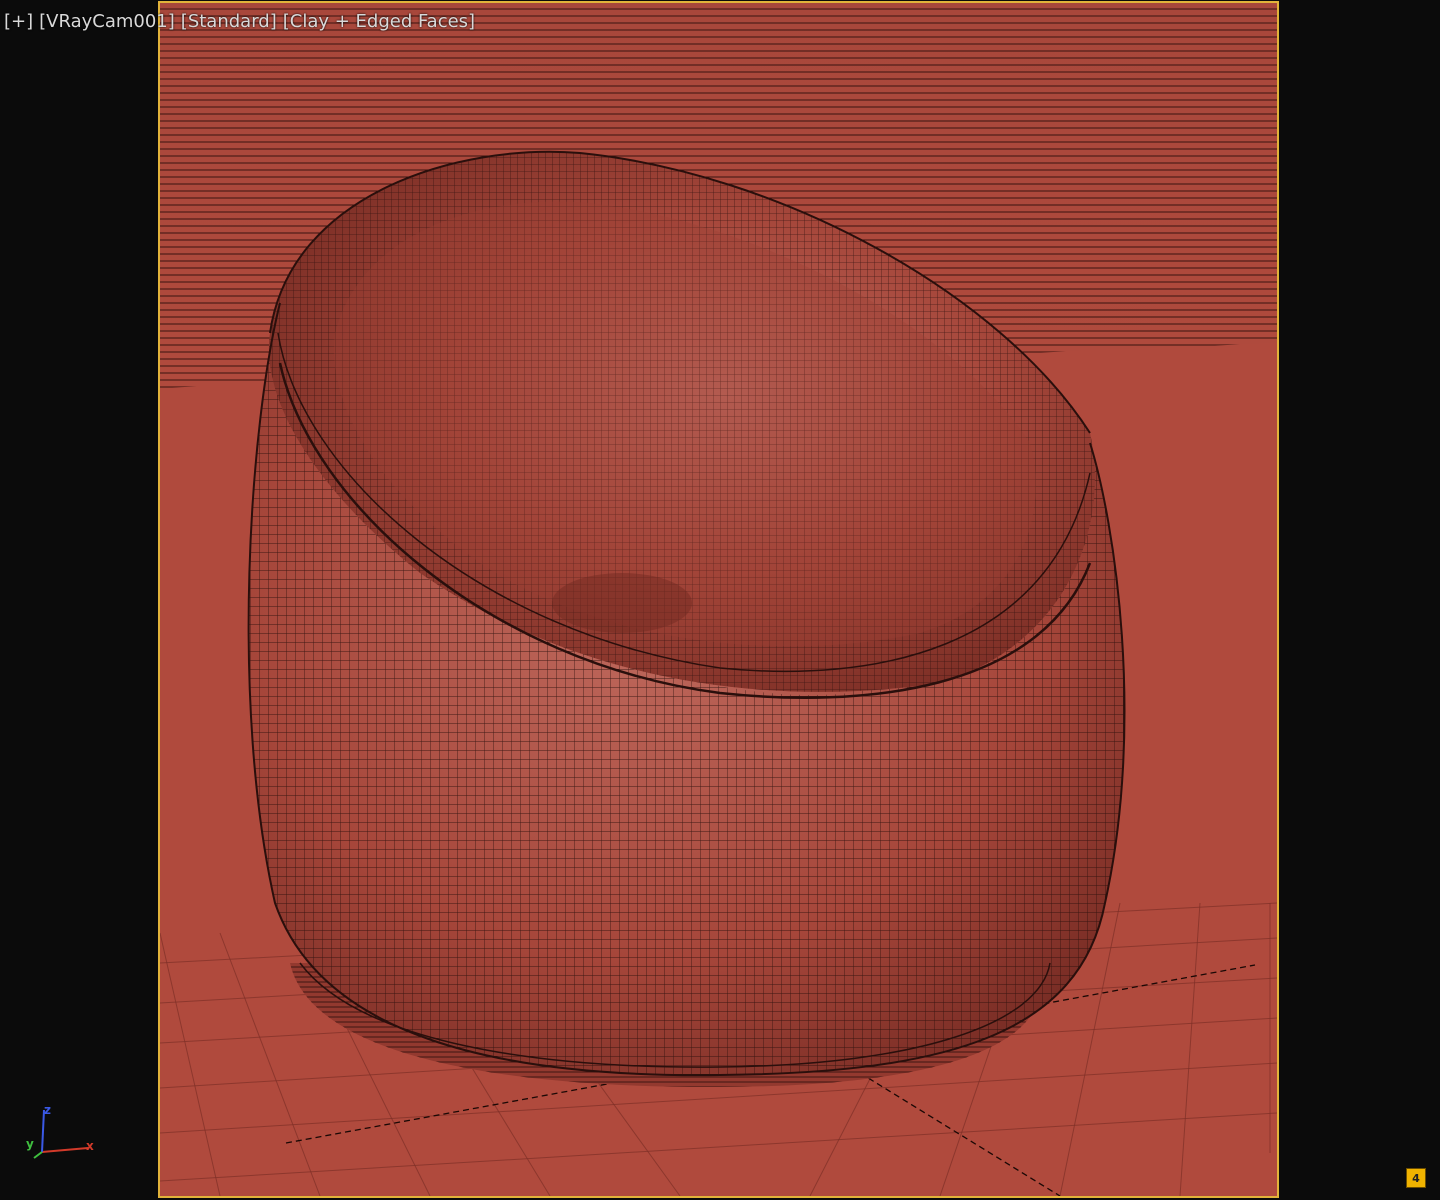 The width and height of the screenshot is (1440, 1200). I want to click on axis-tripod-icon: x z y, so click(62, 1130).